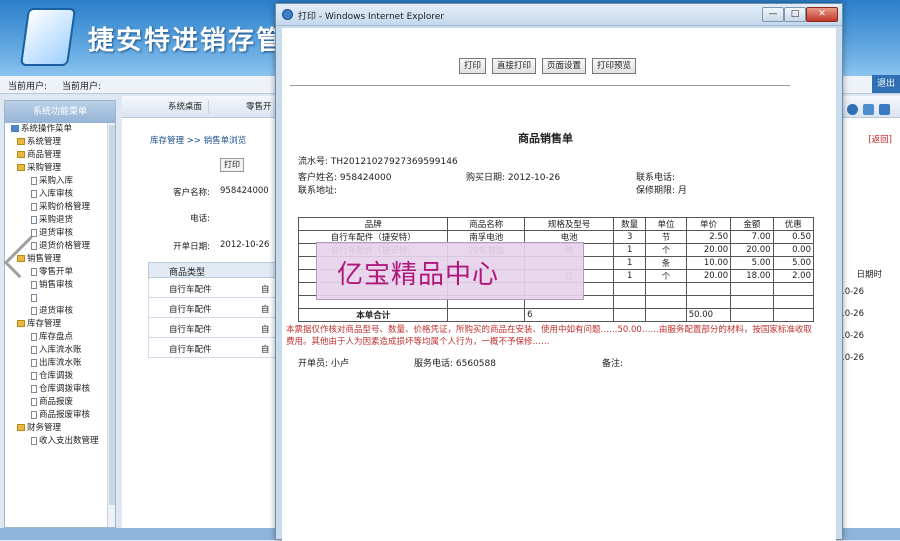 This screenshot has width=900, height=541. Describe the element at coordinates (198, 141) in the screenshot. I see `breadcrumb: 库存管理 >> 销售单浏览` at that location.